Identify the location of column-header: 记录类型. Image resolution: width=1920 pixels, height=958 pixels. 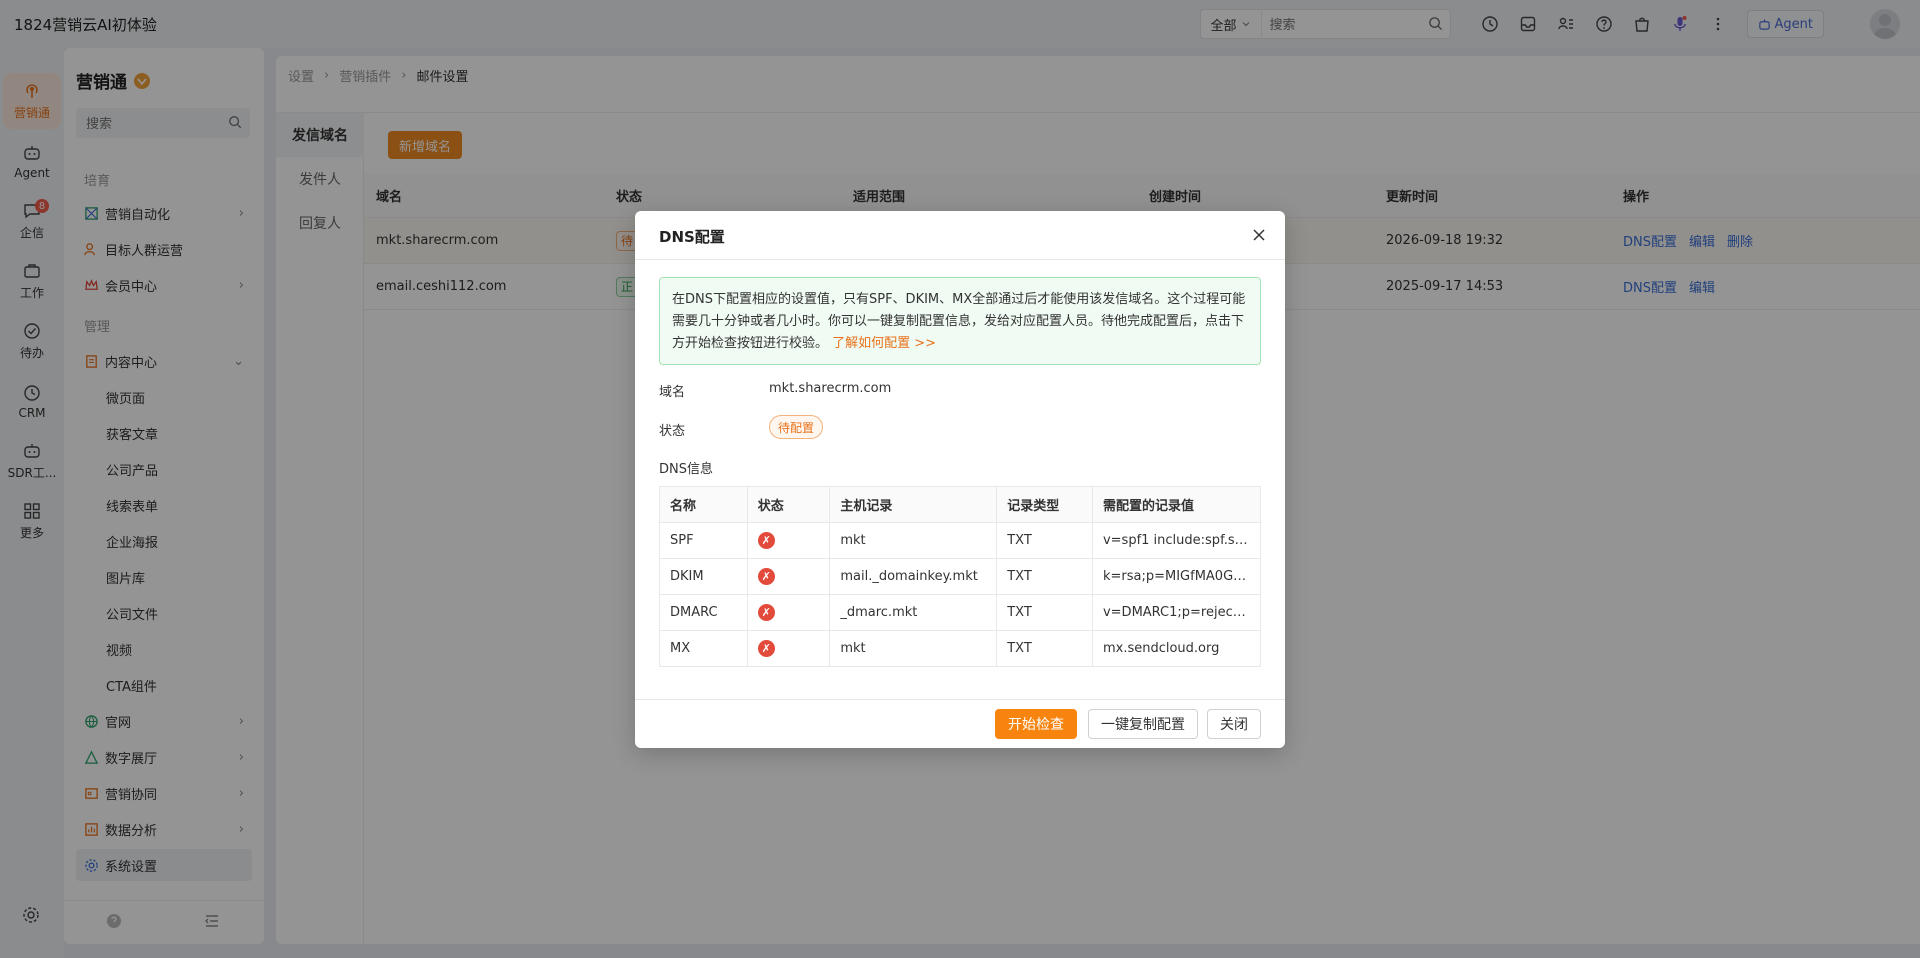
(1044, 504).